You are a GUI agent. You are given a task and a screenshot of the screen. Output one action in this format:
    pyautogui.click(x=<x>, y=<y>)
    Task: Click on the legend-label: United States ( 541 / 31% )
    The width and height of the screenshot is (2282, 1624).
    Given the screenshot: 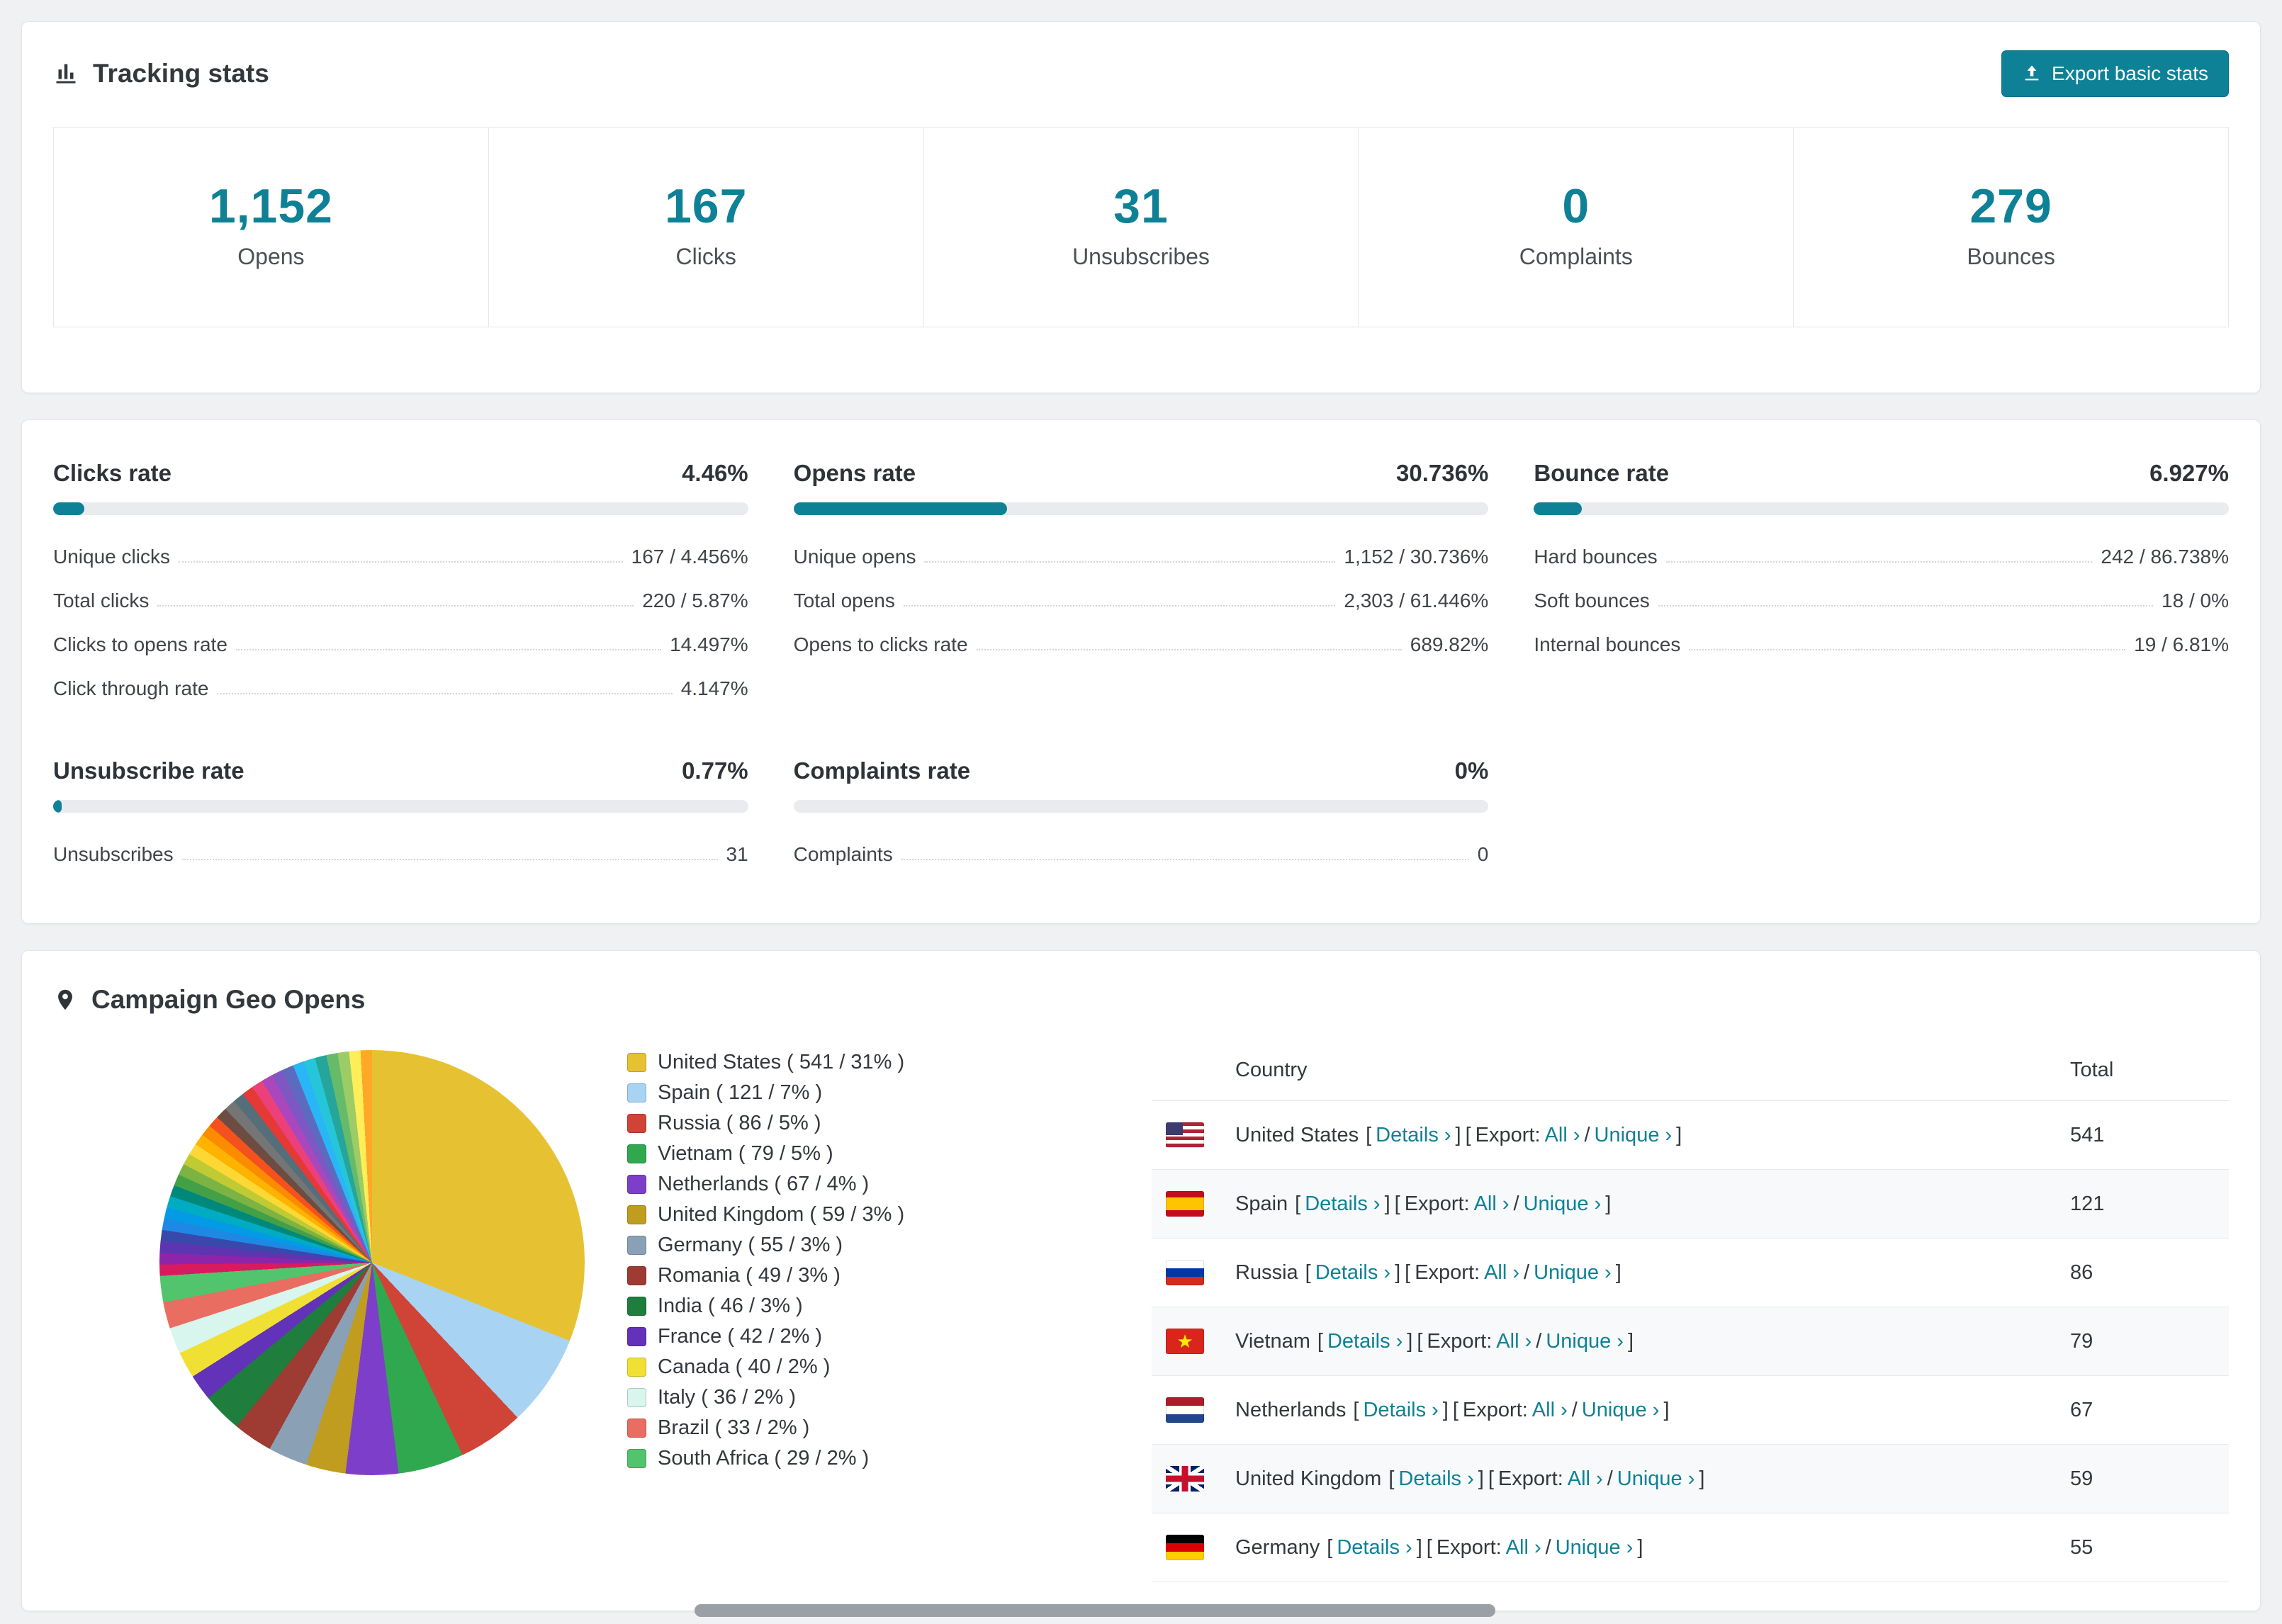 What is the action you would take?
    pyautogui.click(x=782, y=1062)
    